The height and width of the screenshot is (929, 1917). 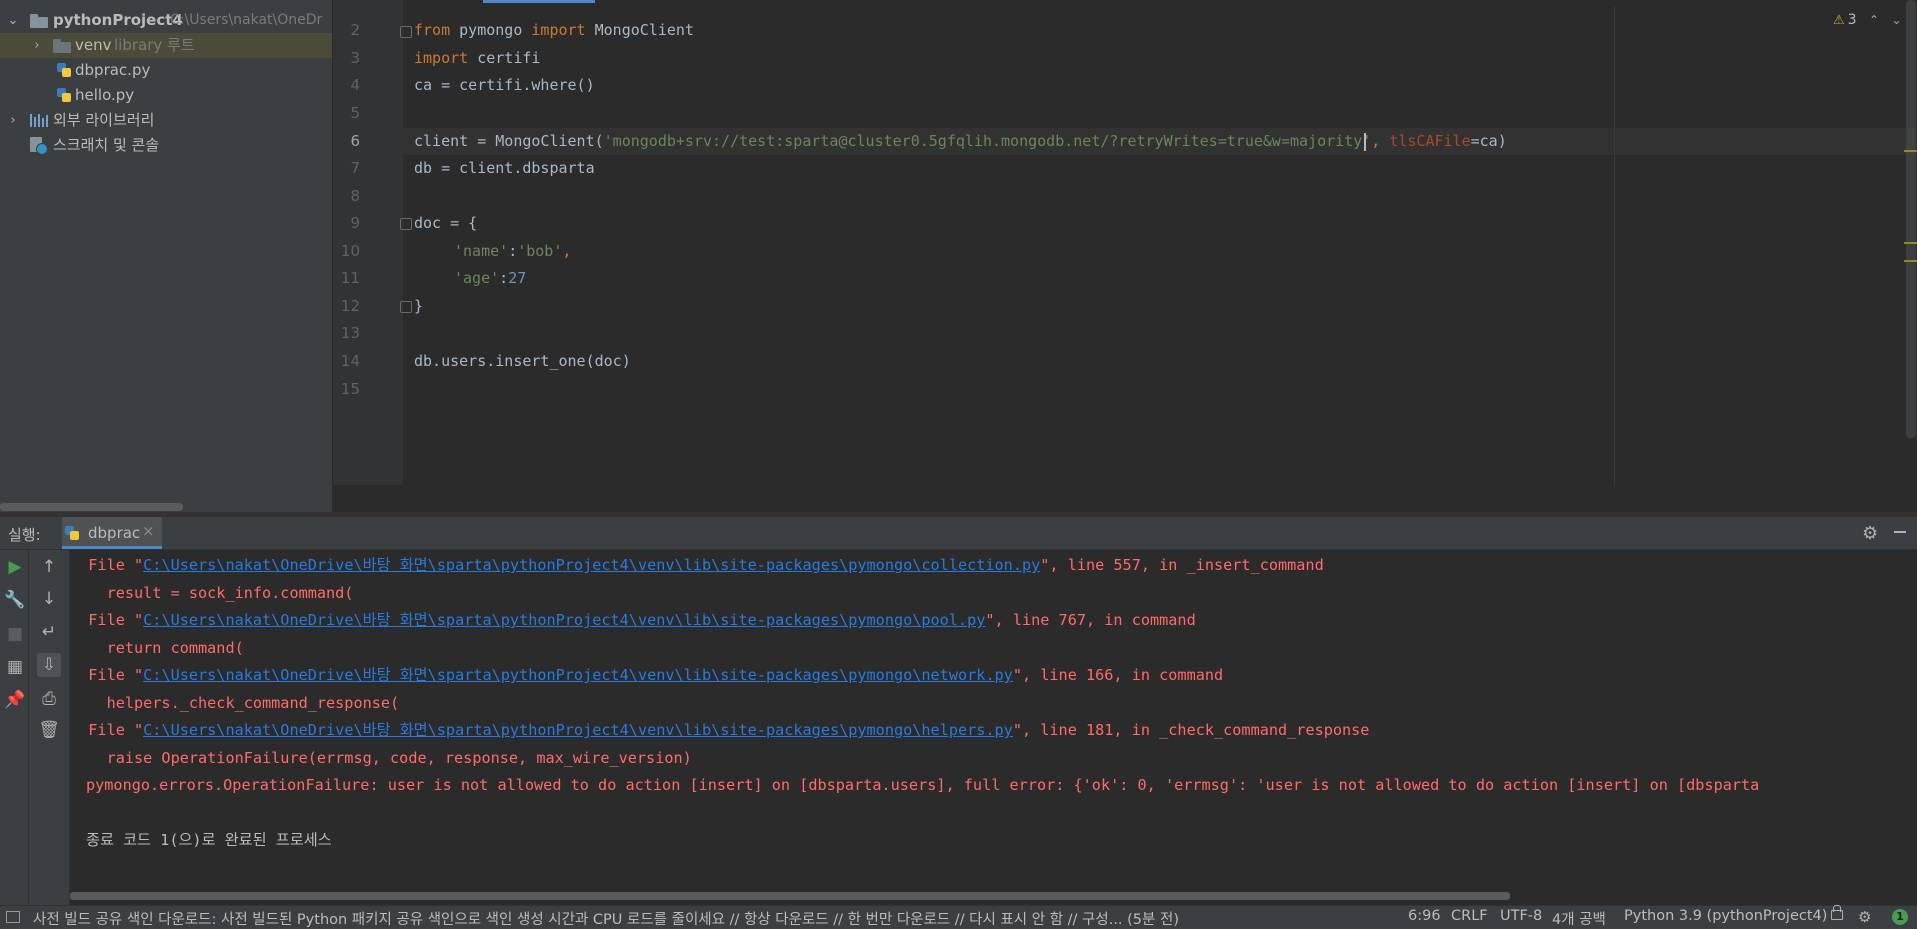 What do you see at coordinates (166, 70) in the screenshot?
I see `tree-item-file: dbprac.py` at bounding box center [166, 70].